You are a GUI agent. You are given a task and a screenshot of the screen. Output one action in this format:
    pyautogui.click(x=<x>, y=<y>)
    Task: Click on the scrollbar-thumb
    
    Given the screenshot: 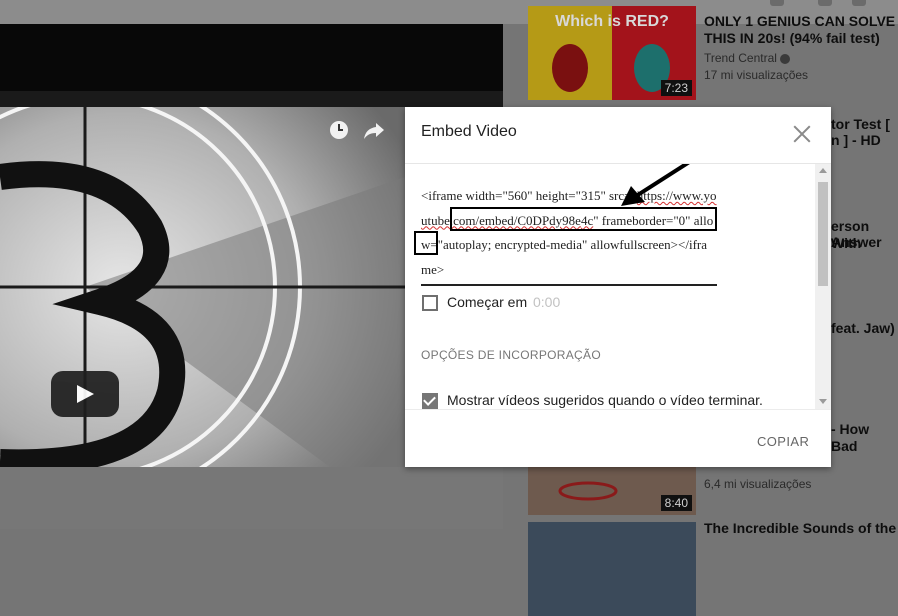 What is the action you would take?
    pyautogui.click(x=823, y=234)
    